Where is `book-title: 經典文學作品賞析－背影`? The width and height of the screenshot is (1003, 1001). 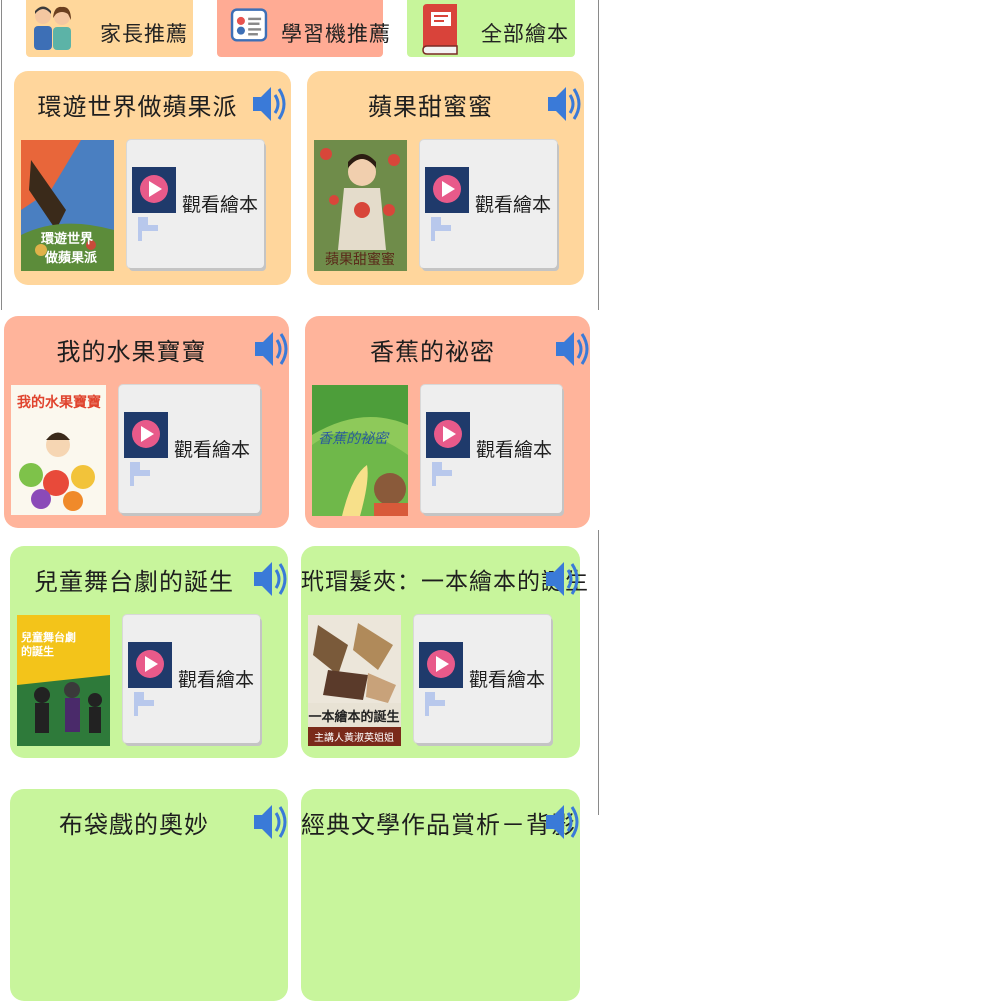
book-title: 經典文學作品賞析－背影 is located at coordinates (438, 825).